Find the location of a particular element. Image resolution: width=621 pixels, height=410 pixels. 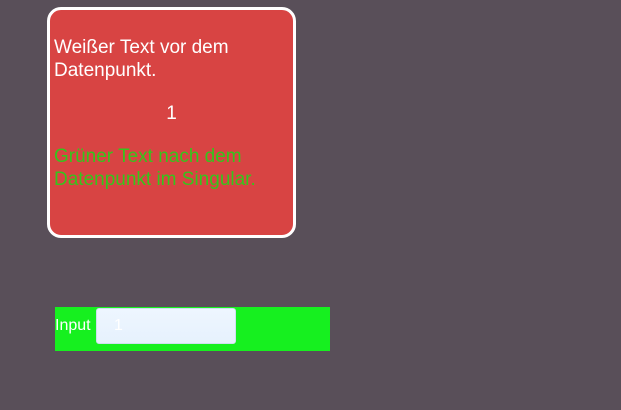

datapoint-value: 1 is located at coordinates (171, 113).